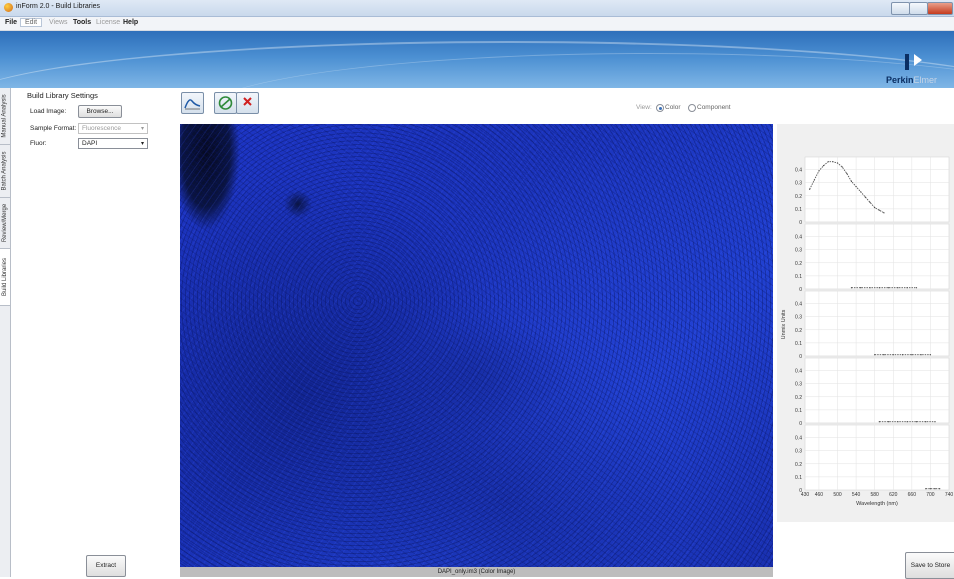 This screenshot has height=579, width=954. I want to click on fluor-select: DAPI ▾, so click(113, 143).